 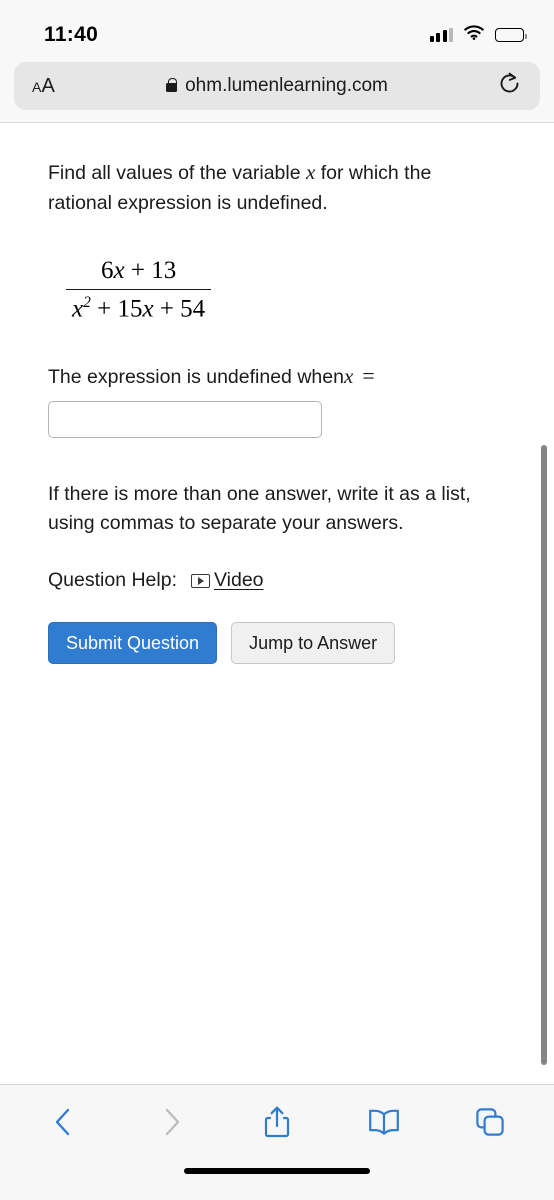 I want to click on tabs-icon, so click(x=490, y=1123).